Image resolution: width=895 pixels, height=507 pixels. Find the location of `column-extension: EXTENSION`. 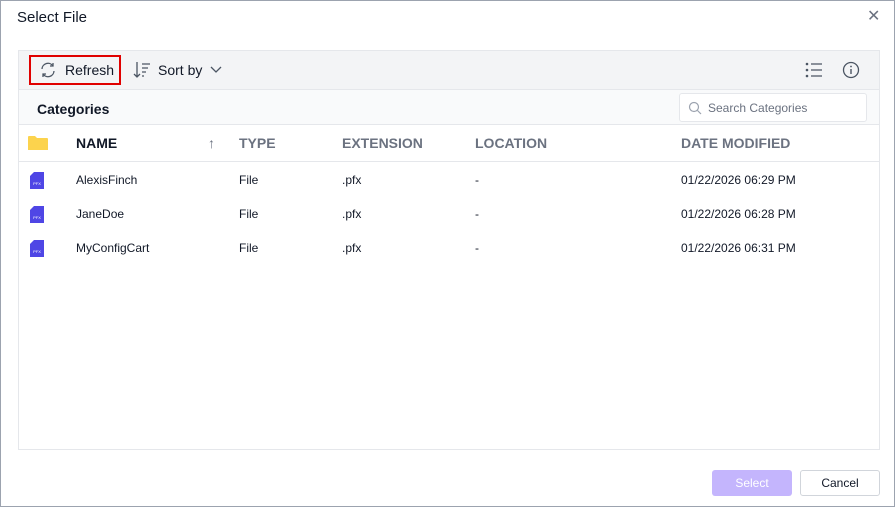

column-extension: EXTENSION is located at coordinates (382, 143).